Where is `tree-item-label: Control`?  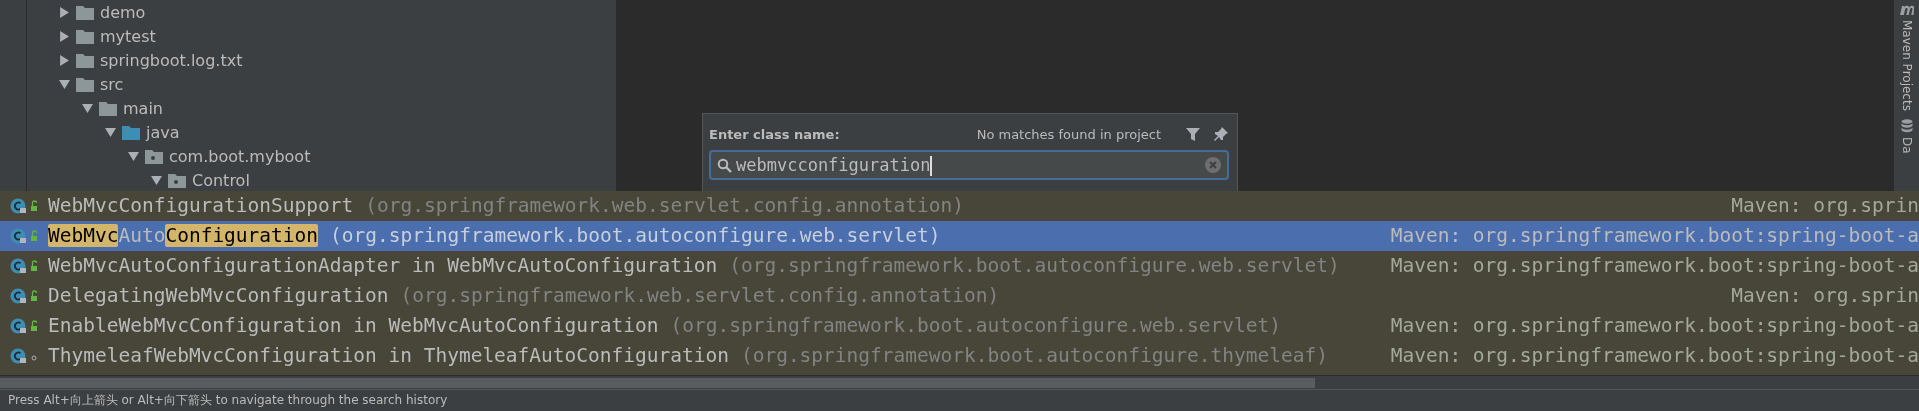
tree-item-label: Control is located at coordinates (221, 180).